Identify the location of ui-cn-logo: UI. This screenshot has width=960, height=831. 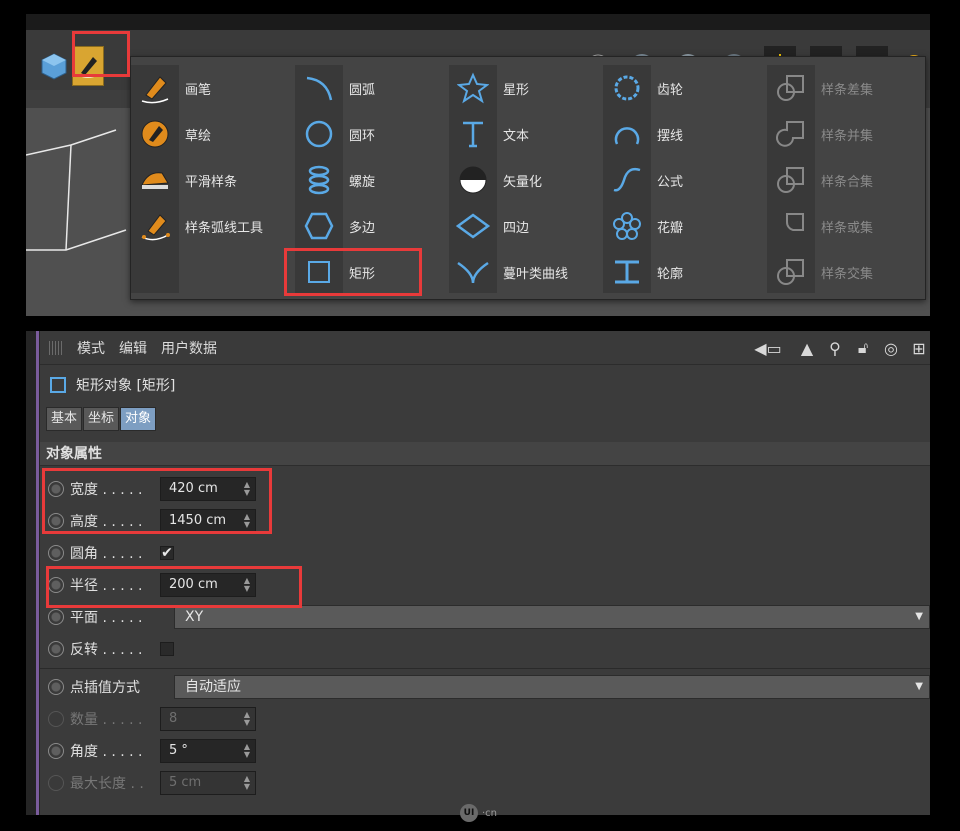
(469, 813).